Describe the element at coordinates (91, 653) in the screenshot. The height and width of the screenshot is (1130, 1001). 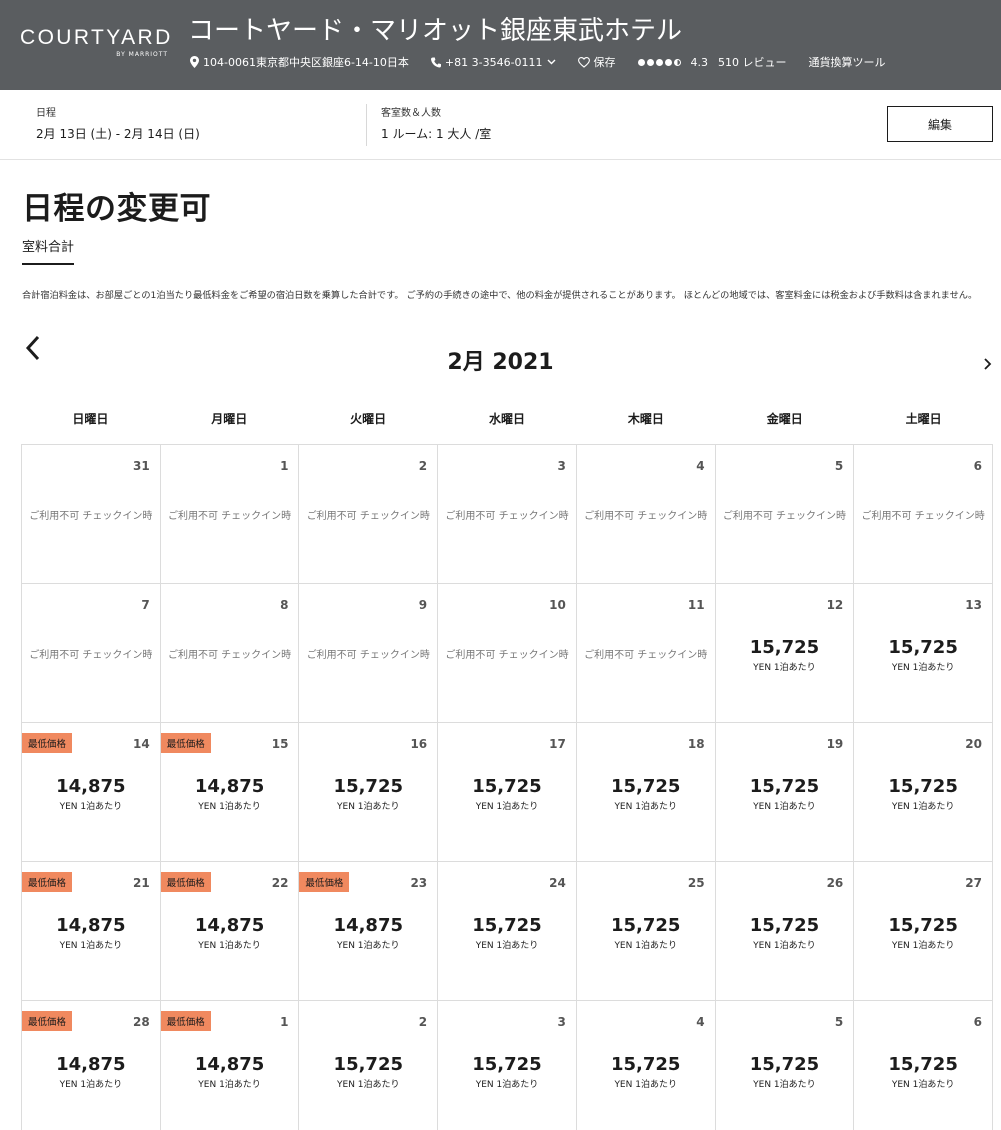
I see `calendar-day-cell: 7 ご利用不可 チェックイン時` at that location.